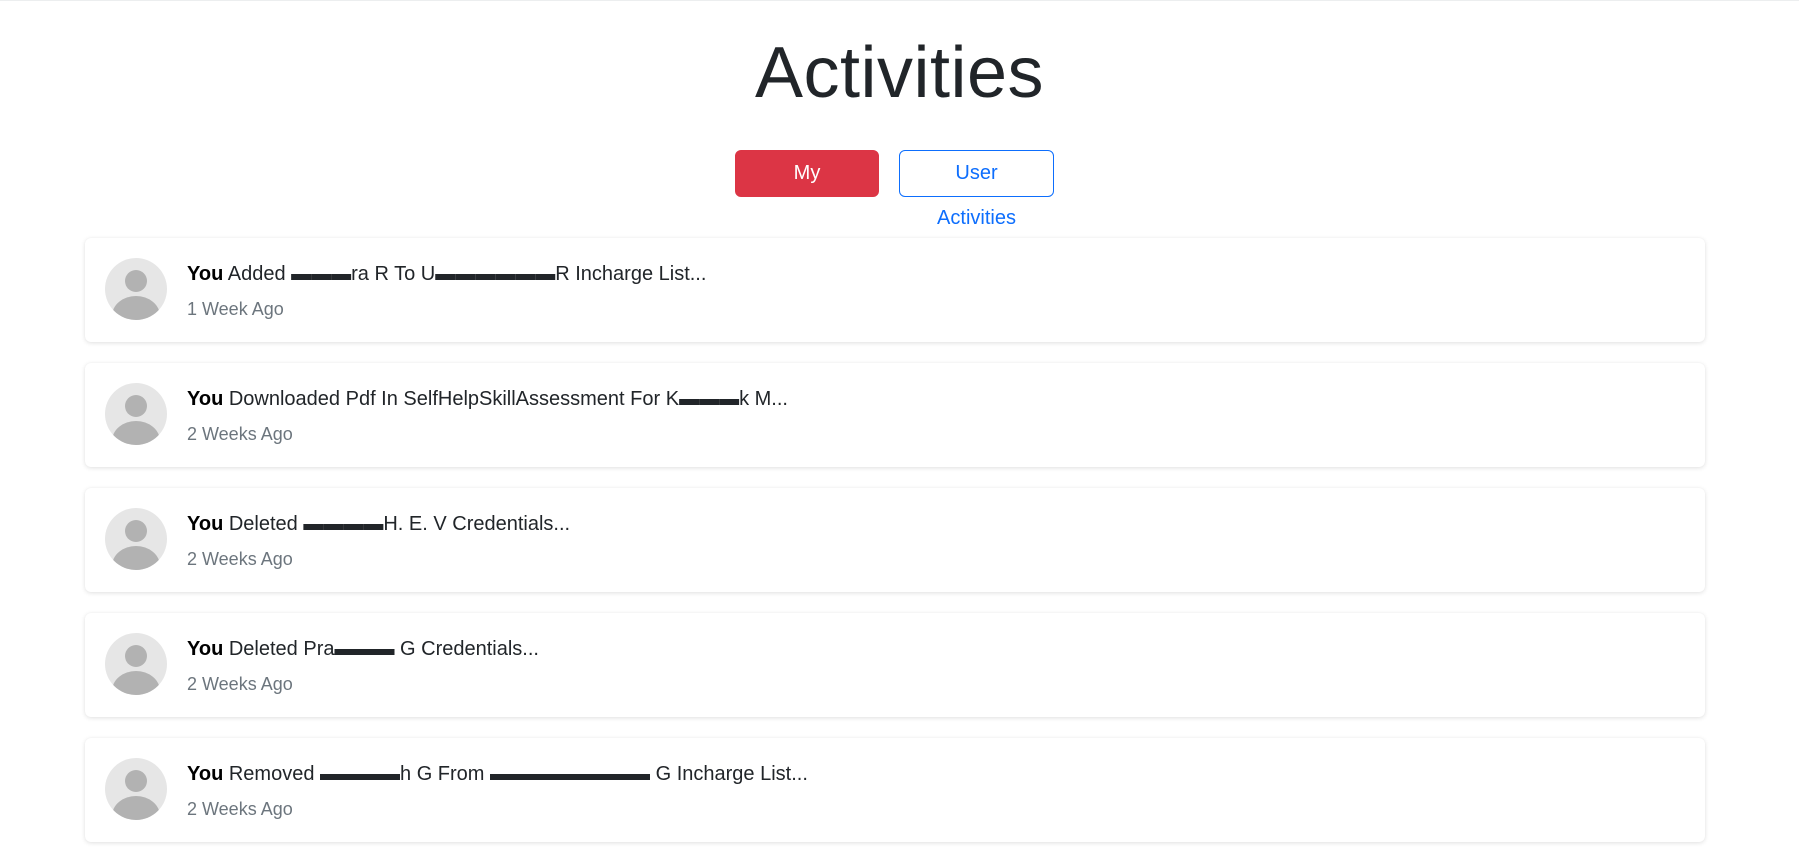 The width and height of the screenshot is (1799, 863). I want to click on page-title: Activities, so click(899, 73).